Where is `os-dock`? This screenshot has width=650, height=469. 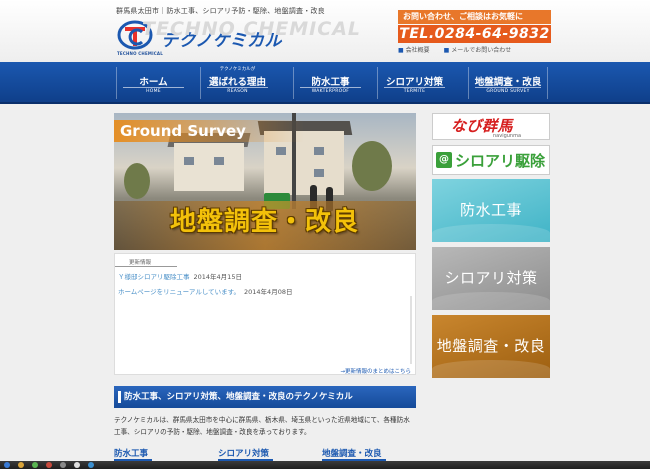
os-dock is located at coordinates (325, 465).